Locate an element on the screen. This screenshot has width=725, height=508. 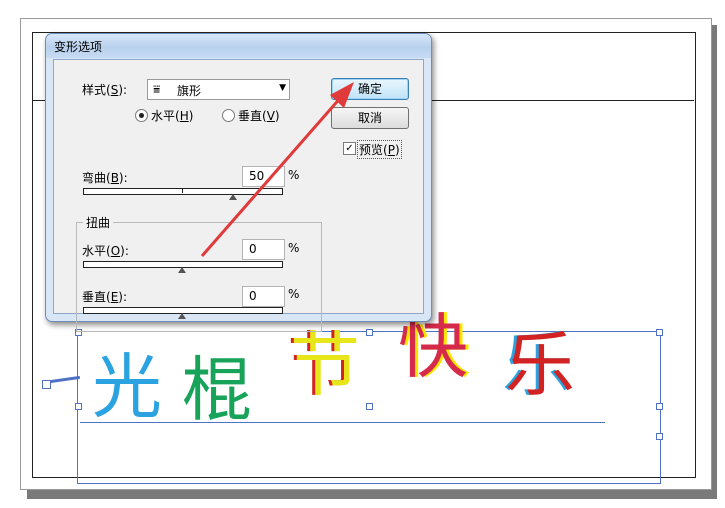
annotation-arrow is located at coordinates (277, 169).